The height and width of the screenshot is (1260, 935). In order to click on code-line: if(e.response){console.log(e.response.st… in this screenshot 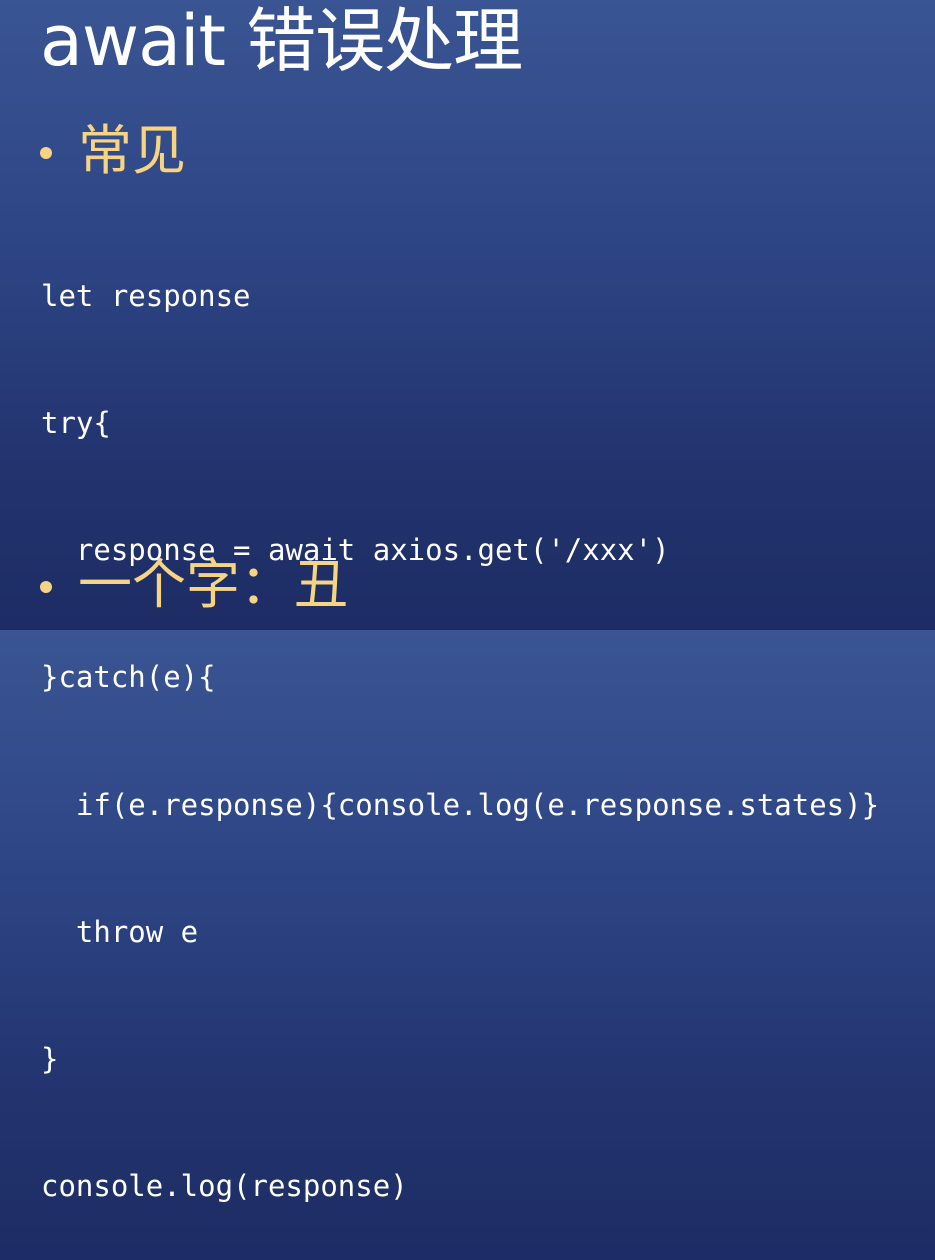, I will do `click(460, 804)`.